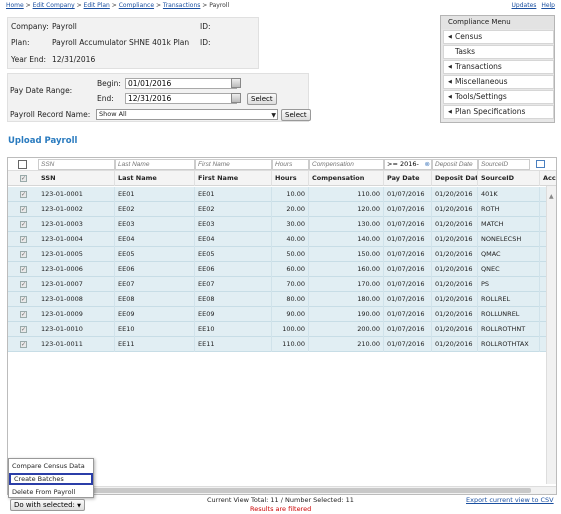 Image resolution: width=561 pixels, height=514 pixels. What do you see at coordinates (509, 269) in the screenshot?
I see `cell-source-id: QNEC` at bounding box center [509, 269].